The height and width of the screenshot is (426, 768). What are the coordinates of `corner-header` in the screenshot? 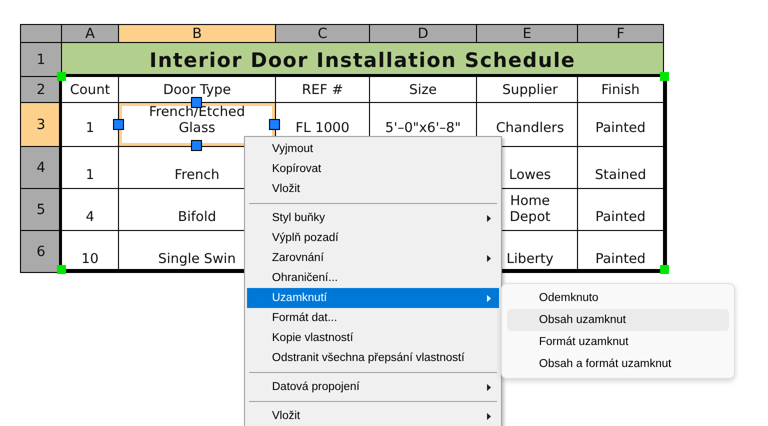 It's located at (41, 33).